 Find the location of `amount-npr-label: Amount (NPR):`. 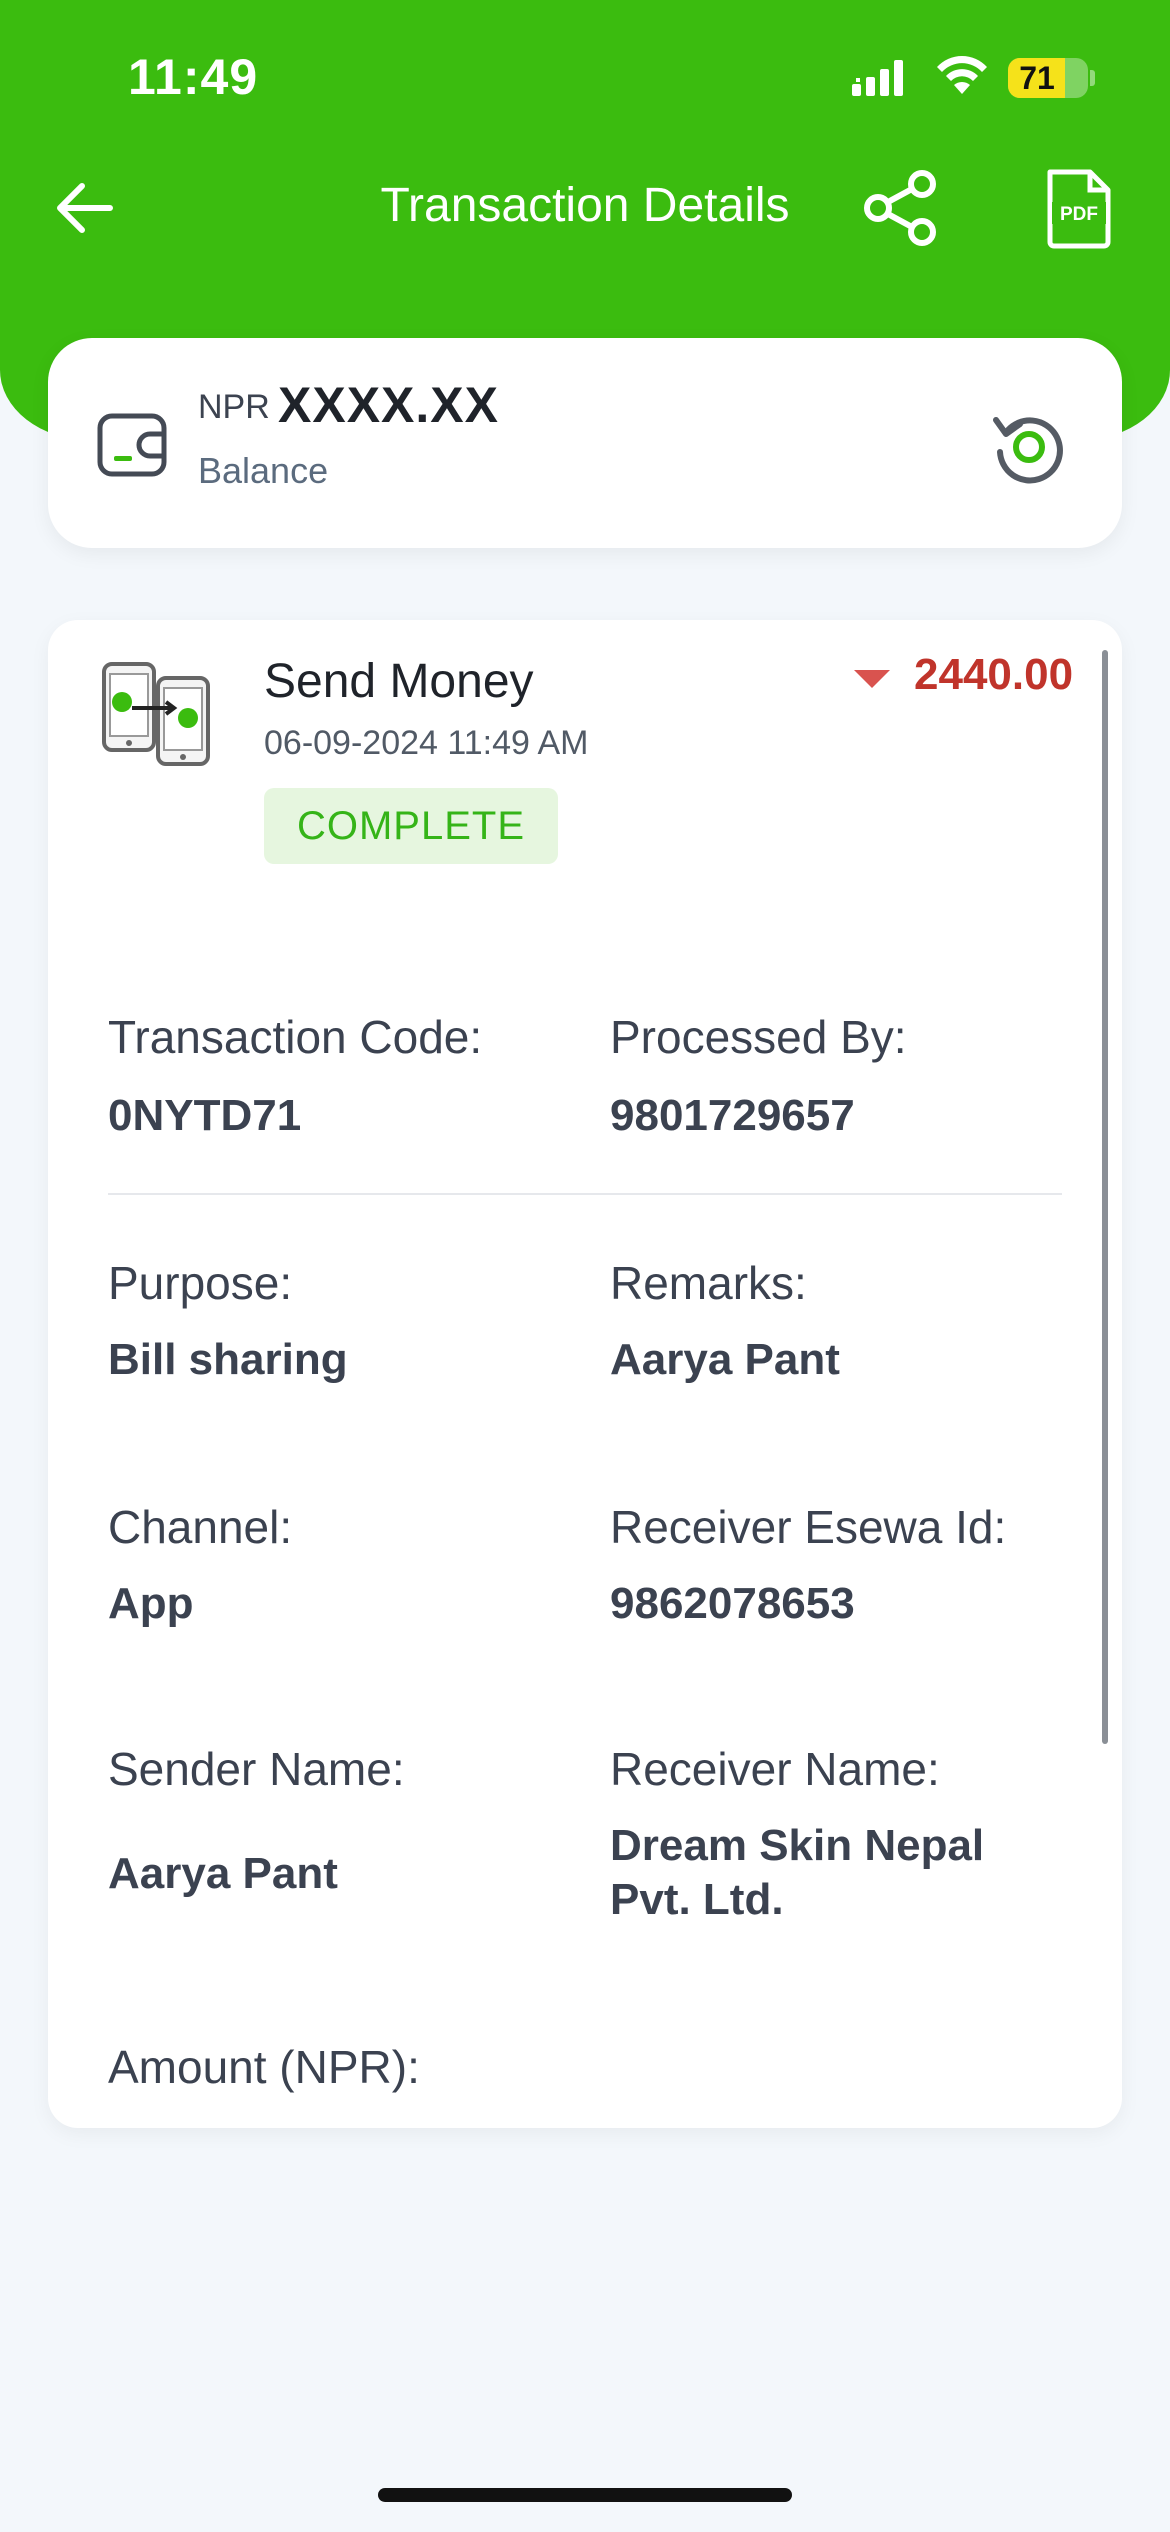

amount-npr-label: Amount (NPR): is located at coordinates (264, 2067).